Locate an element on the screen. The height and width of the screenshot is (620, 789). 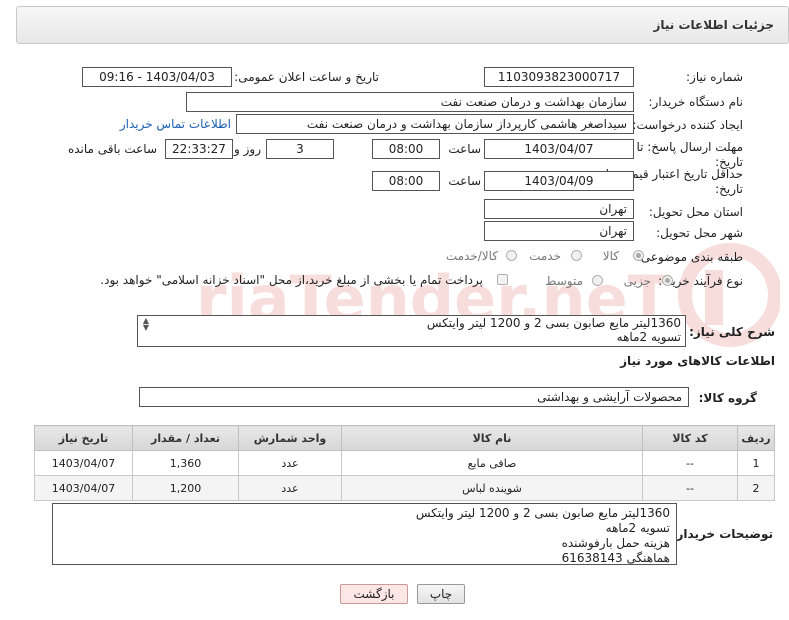
province-label: استان محل تحویل: is located at coordinates (695, 212).